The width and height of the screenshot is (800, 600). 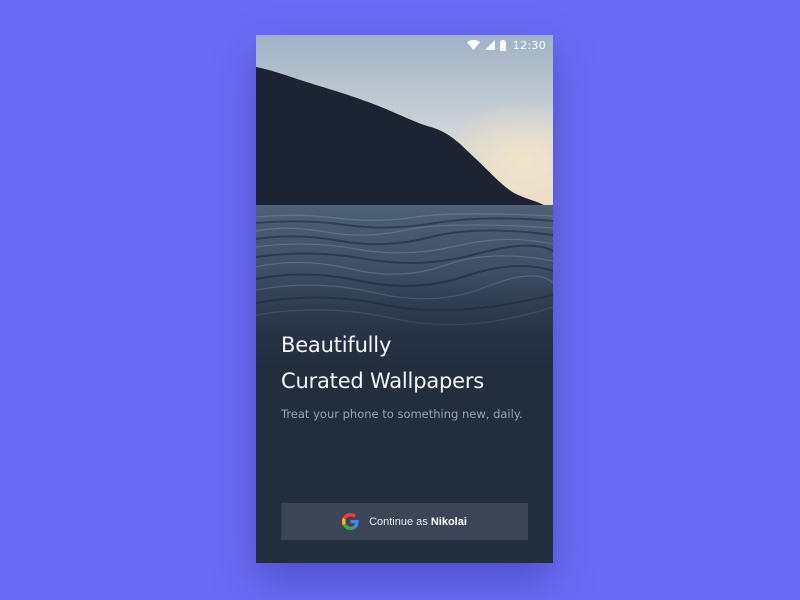 What do you see at coordinates (502, 45) in the screenshot?
I see `battery-icon` at bounding box center [502, 45].